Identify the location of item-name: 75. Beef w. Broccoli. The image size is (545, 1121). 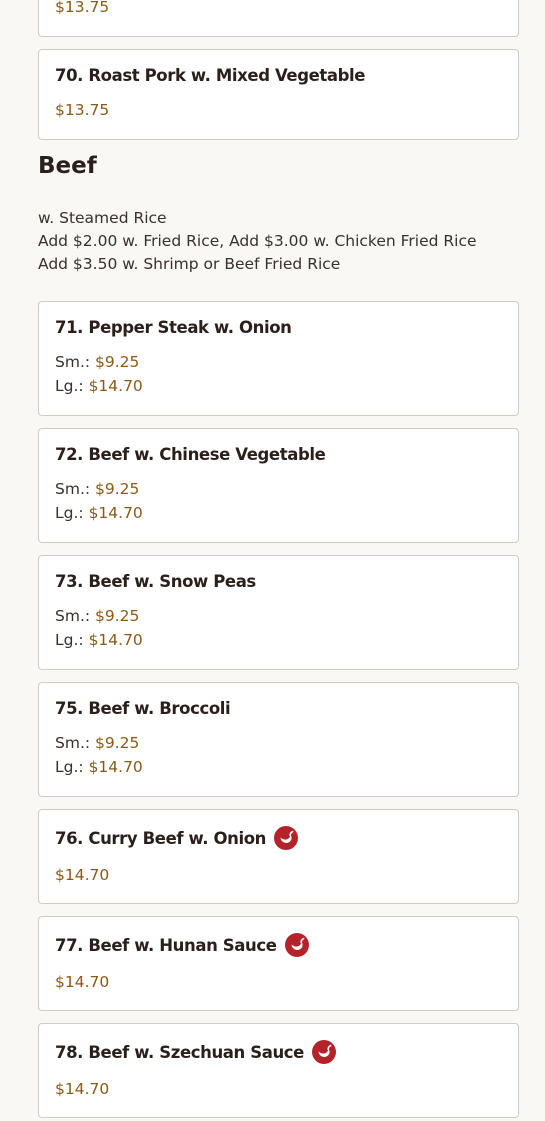
(143, 708).